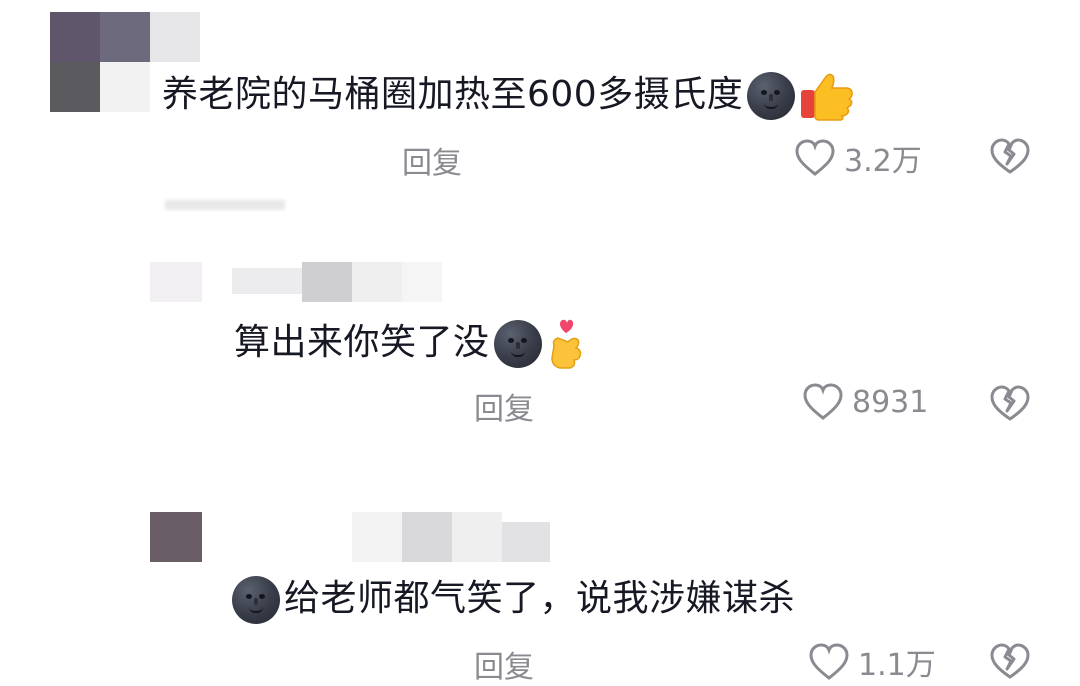  I want to click on like-count: 3.2万, so click(883, 161).